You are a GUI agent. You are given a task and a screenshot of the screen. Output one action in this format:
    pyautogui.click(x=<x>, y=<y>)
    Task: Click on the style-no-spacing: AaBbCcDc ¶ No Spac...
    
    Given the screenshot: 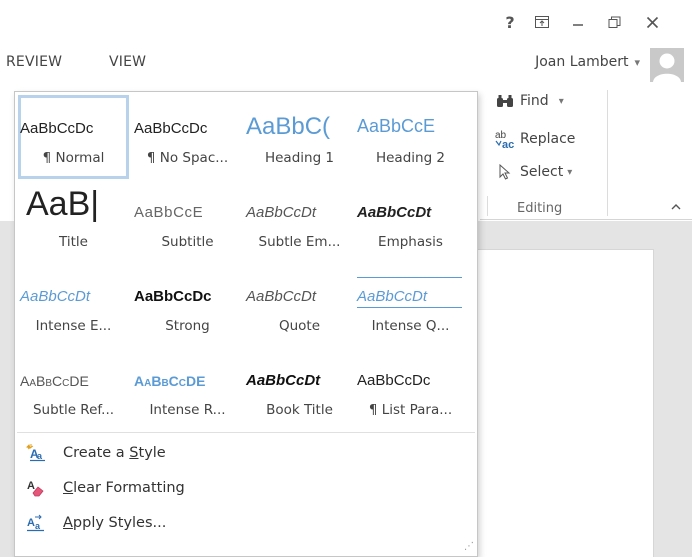 What is the action you would take?
    pyautogui.click(x=187, y=137)
    